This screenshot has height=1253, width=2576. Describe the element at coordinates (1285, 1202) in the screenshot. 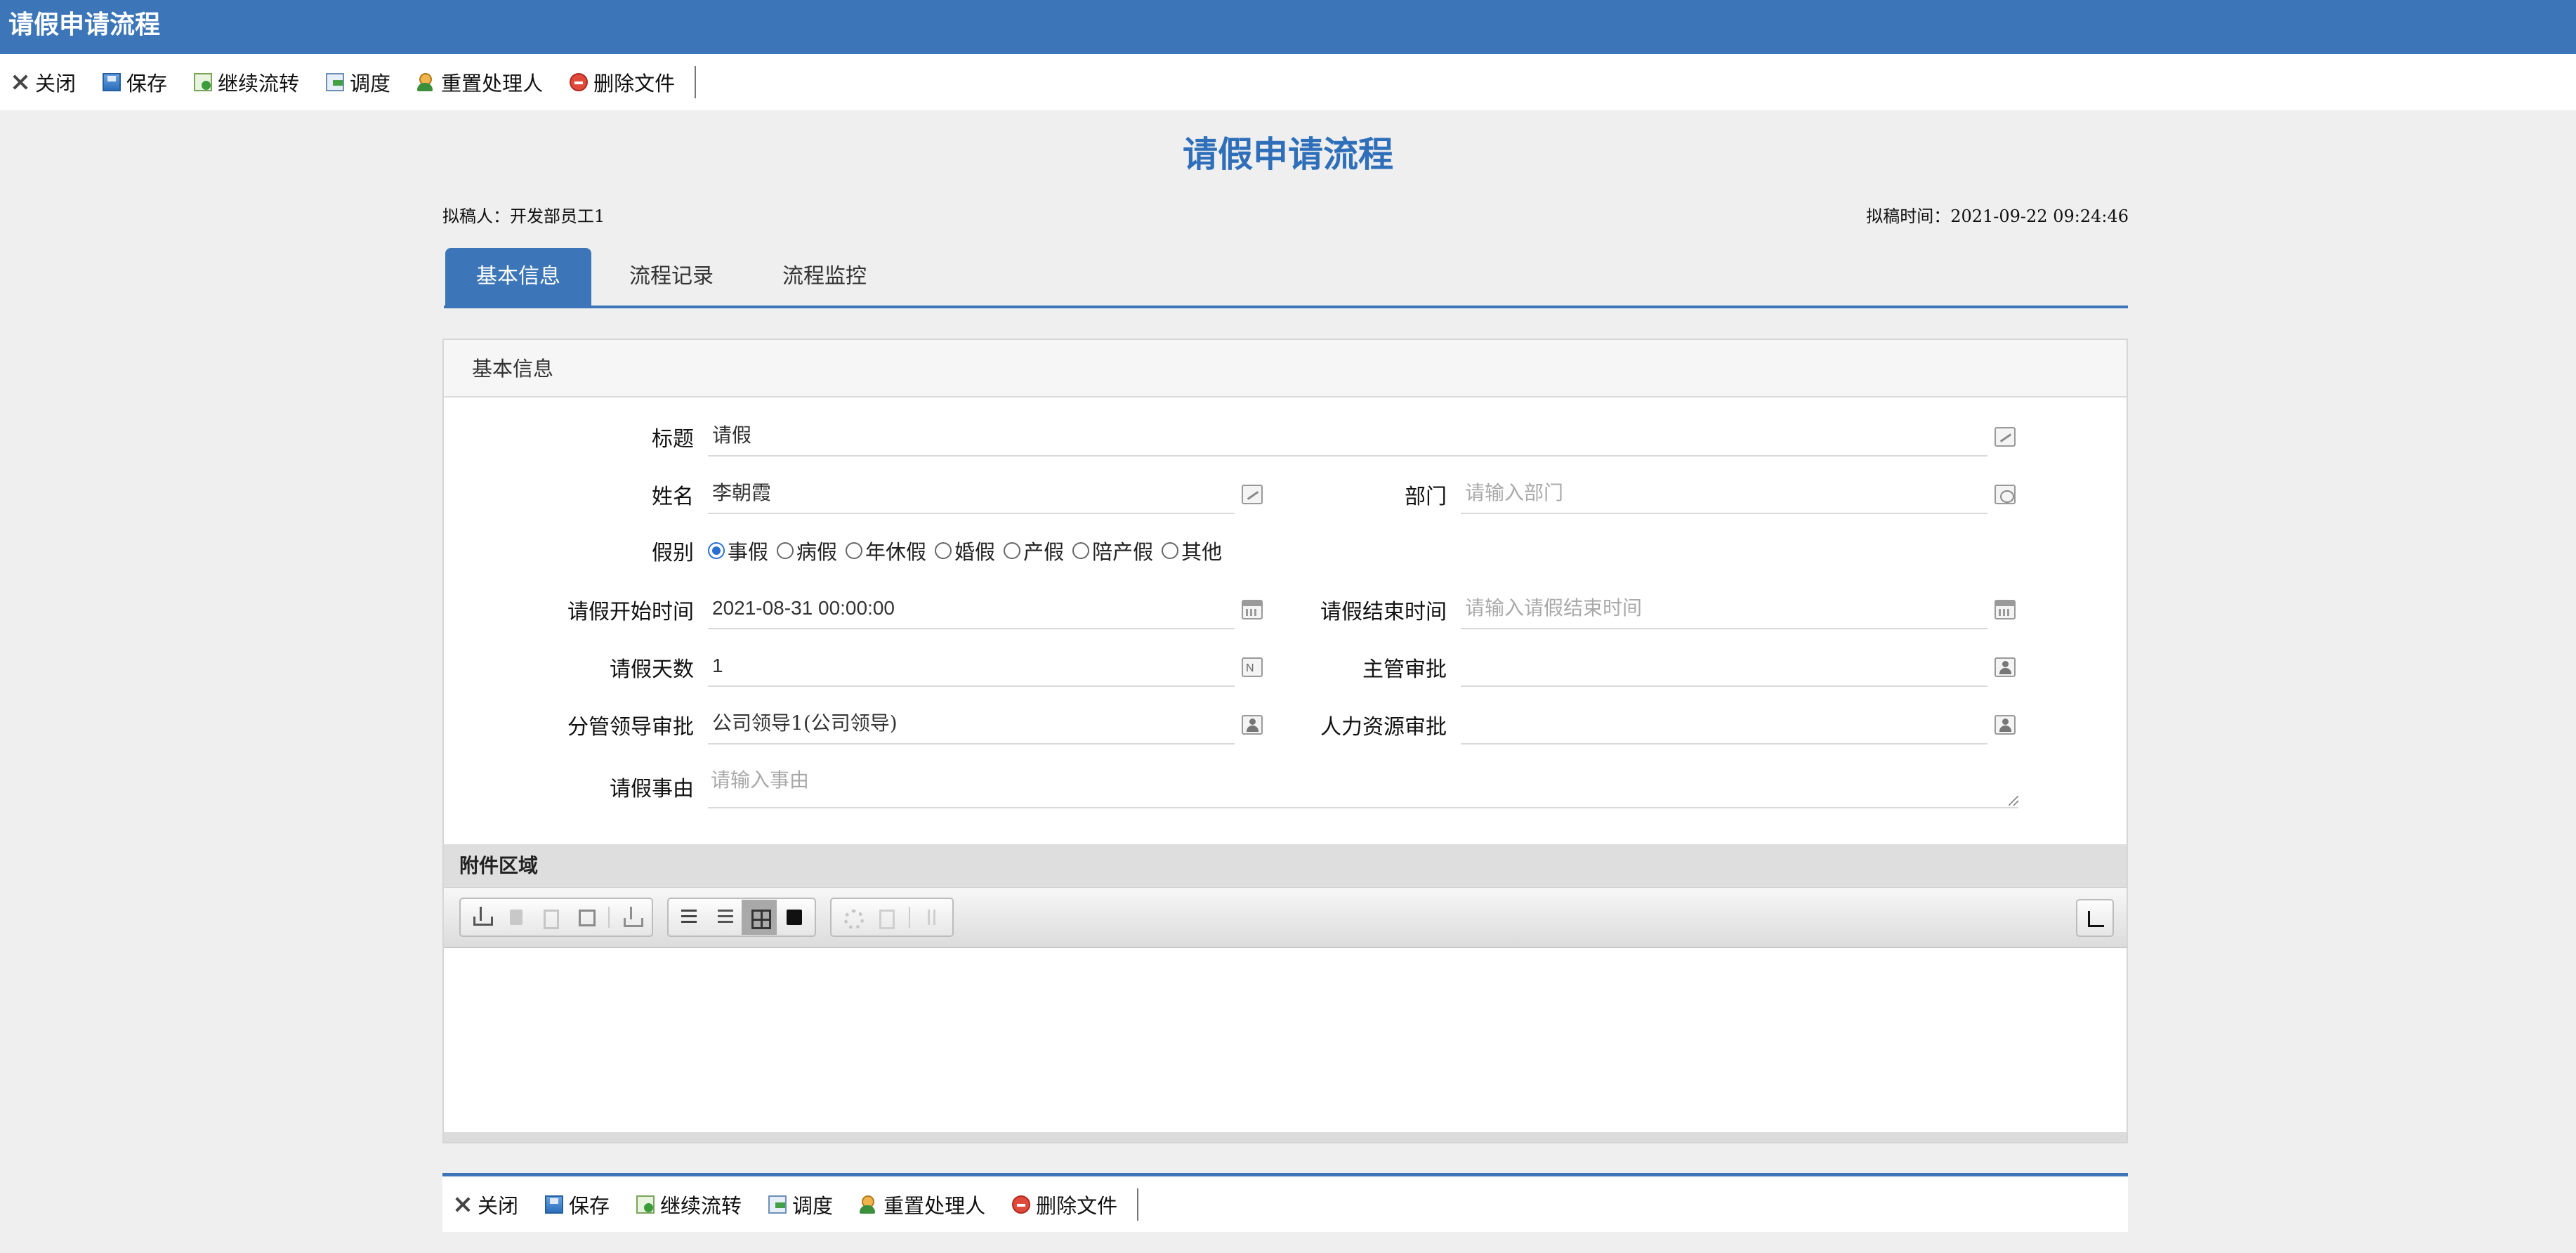

I see `bottom-toolbar: 关闭 保存 继续流转 调度 重置处理人 删除文件` at that location.